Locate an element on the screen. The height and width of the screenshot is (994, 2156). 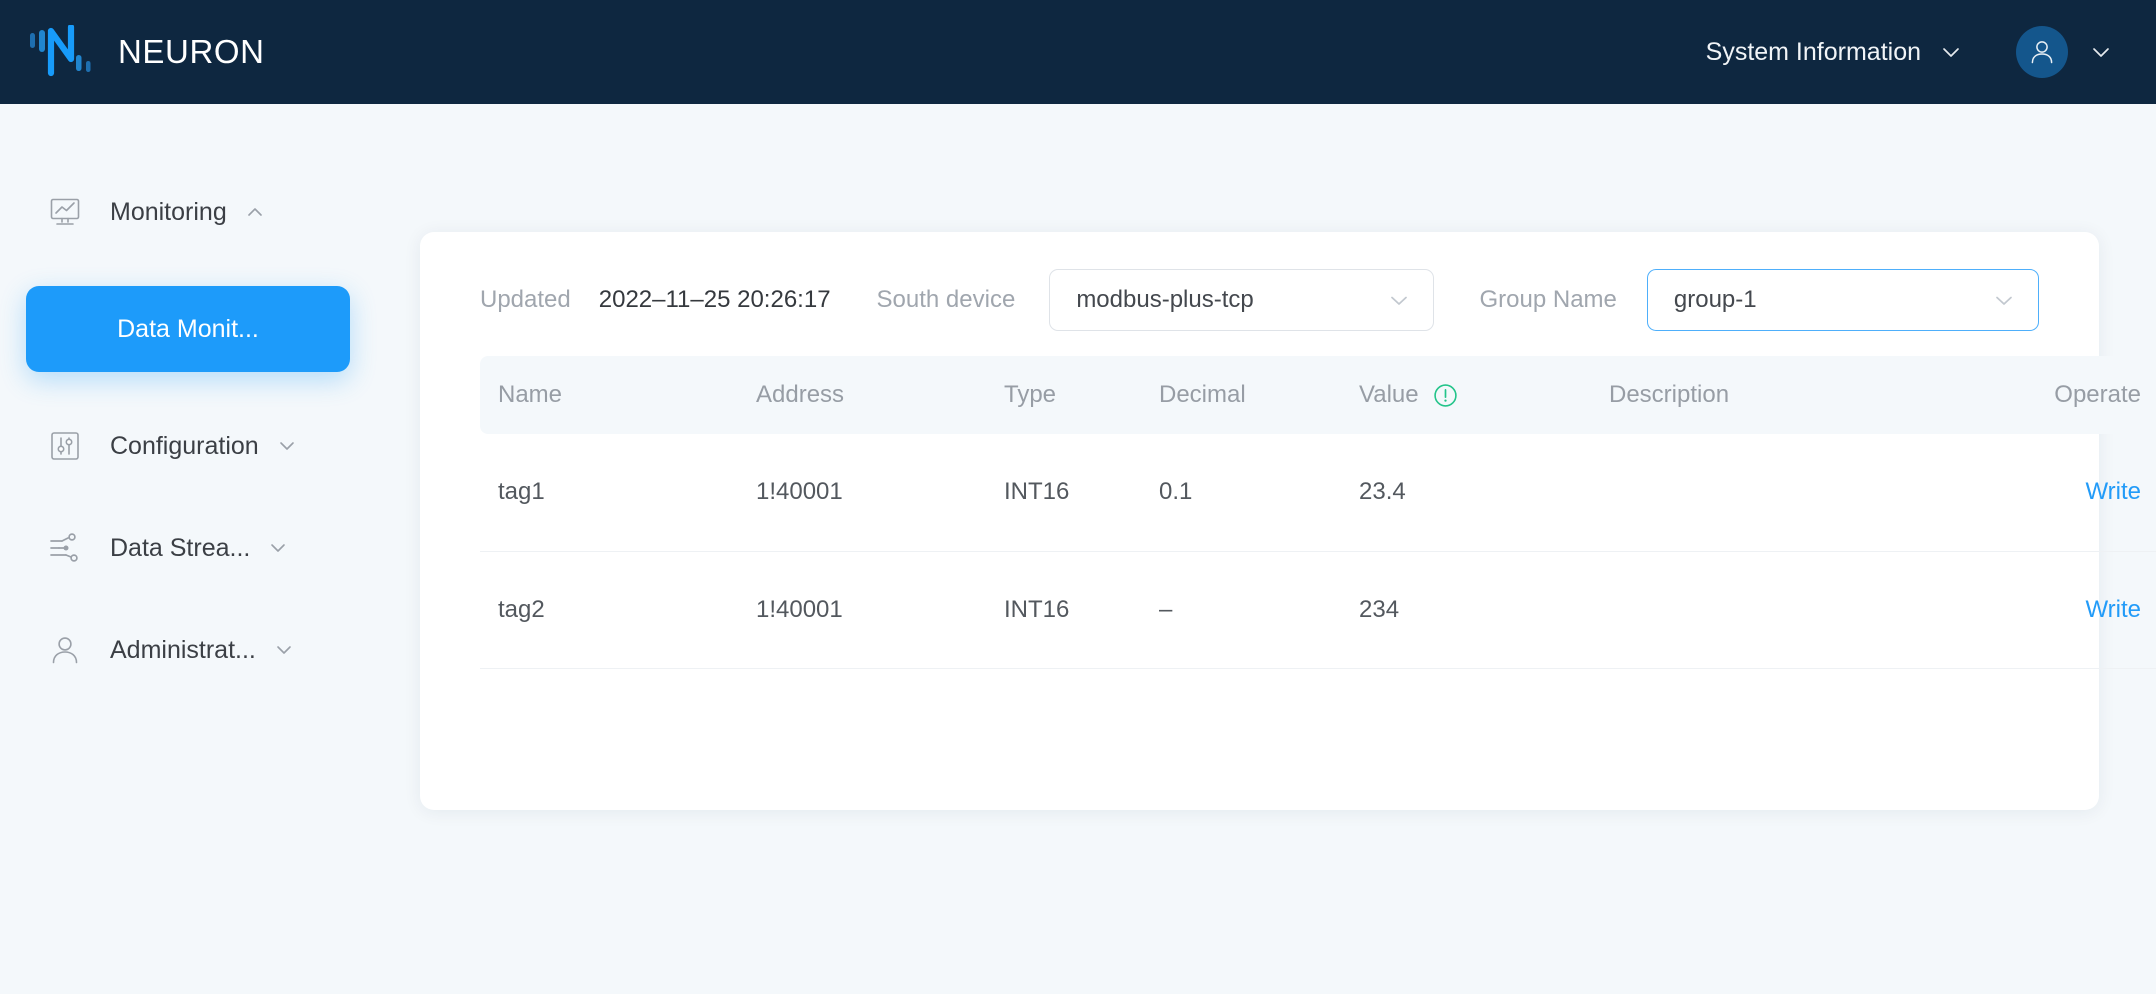
south-device-select: modbus-plus-tcp is located at coordinates (1241, 300).